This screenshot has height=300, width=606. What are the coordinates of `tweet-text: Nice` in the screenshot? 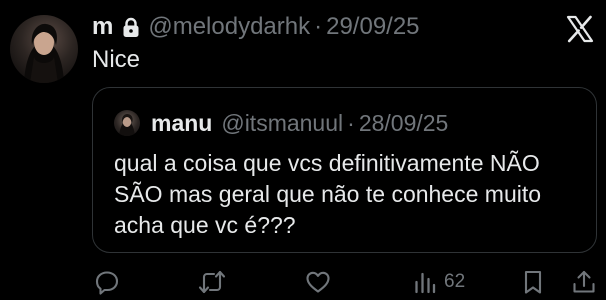 It's located at (116, 59).